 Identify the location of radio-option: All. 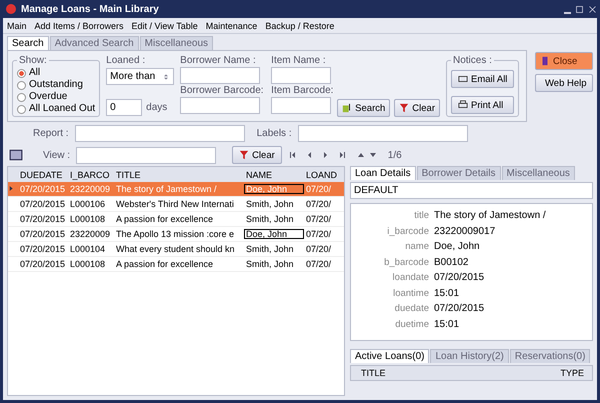
(56, 73).